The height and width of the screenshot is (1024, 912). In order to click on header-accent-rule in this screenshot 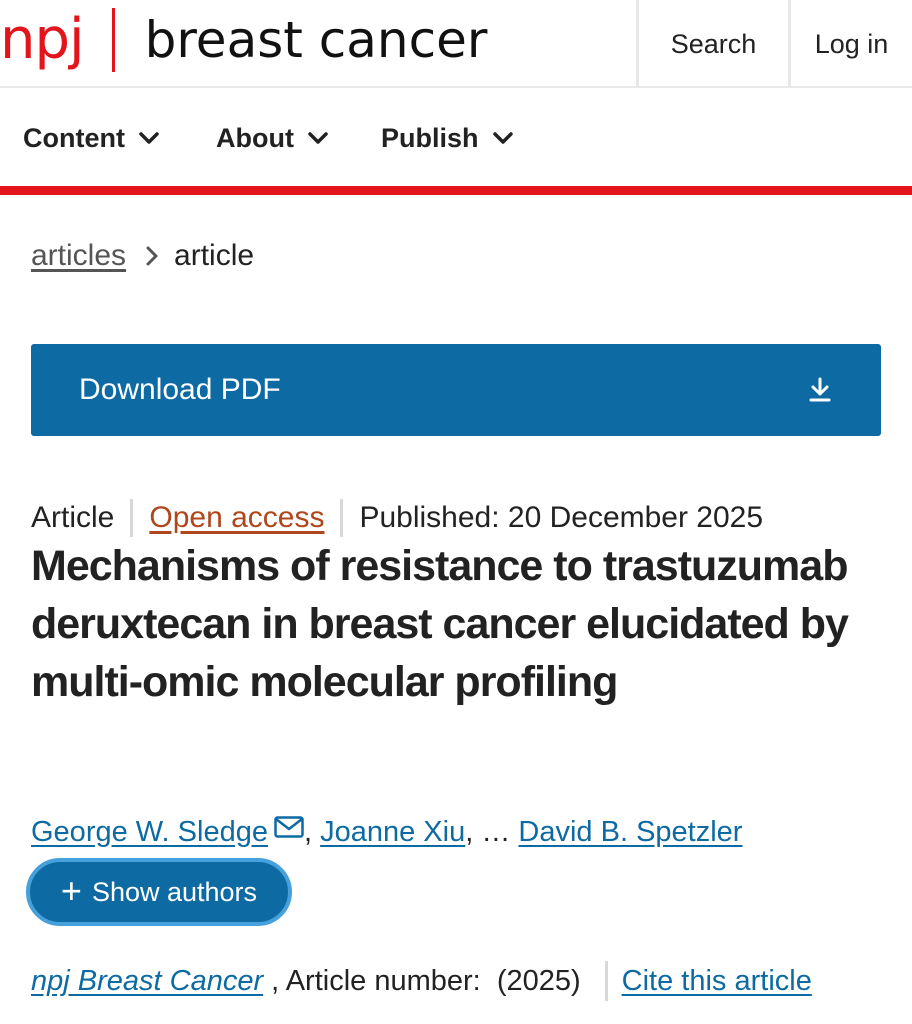, I will do `click(456, 190)`.